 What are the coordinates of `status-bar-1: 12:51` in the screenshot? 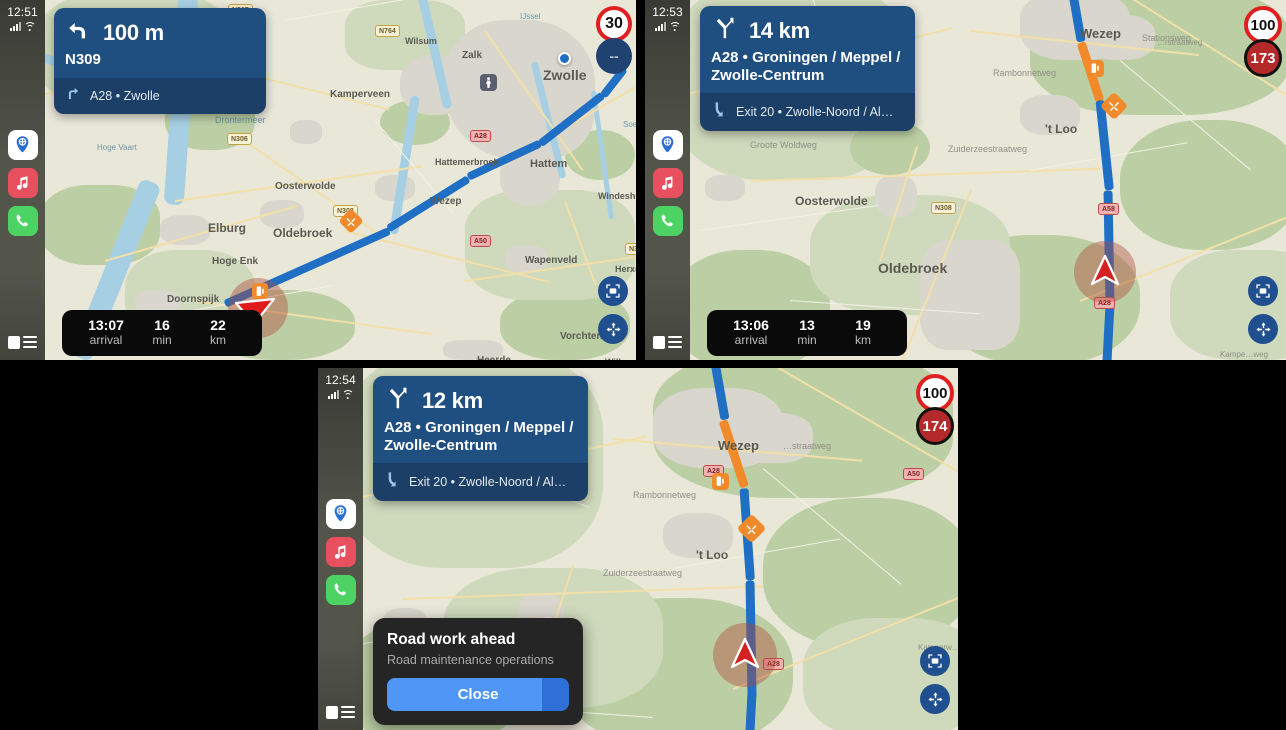 It's located at (22, 16).